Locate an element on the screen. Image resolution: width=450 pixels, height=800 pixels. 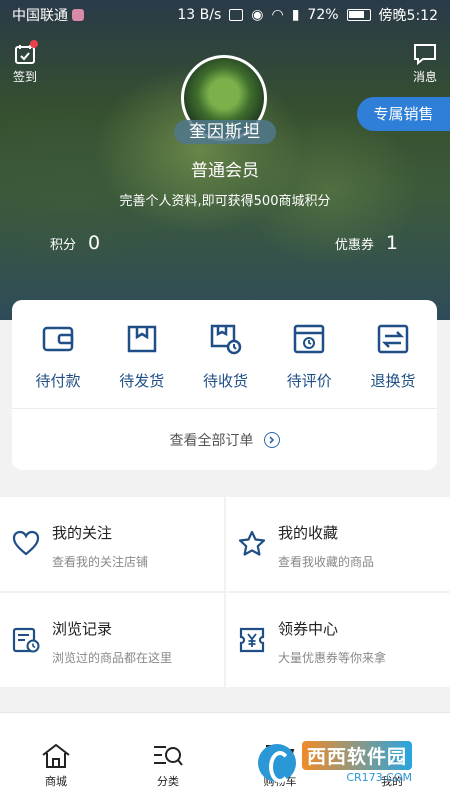
order-label: 待付款 is located at coordinates (58, 381).